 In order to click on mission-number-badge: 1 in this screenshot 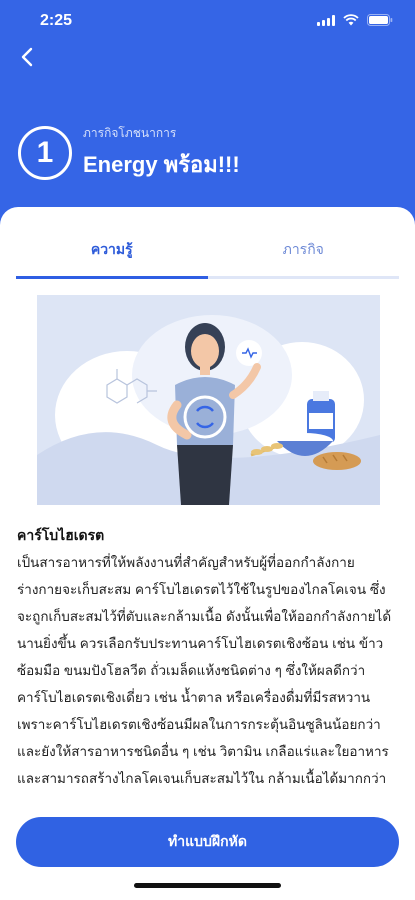, I will do `click(45, 153)`.